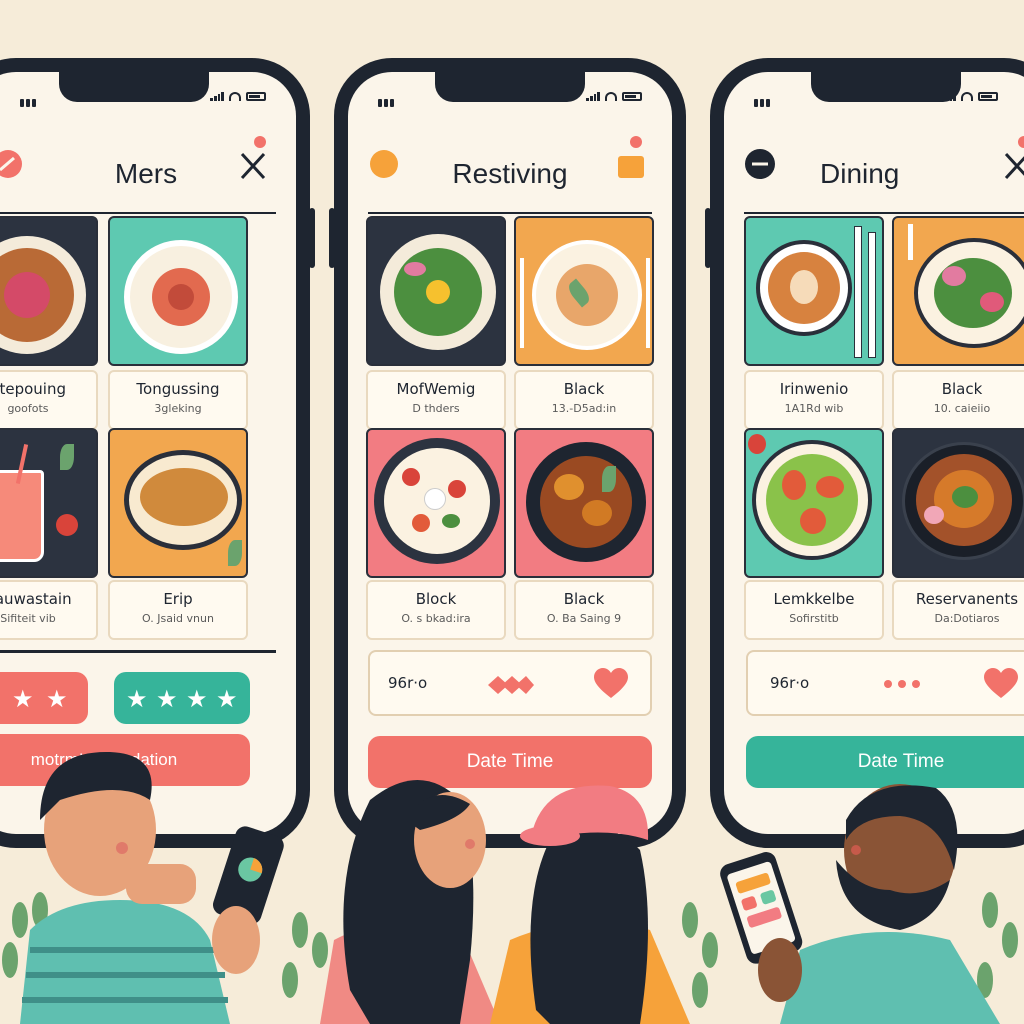 The height and width of the screenshot is (1024, 1024). I want to click on food-card-name: Lemkkelbe, so click(814, 599).